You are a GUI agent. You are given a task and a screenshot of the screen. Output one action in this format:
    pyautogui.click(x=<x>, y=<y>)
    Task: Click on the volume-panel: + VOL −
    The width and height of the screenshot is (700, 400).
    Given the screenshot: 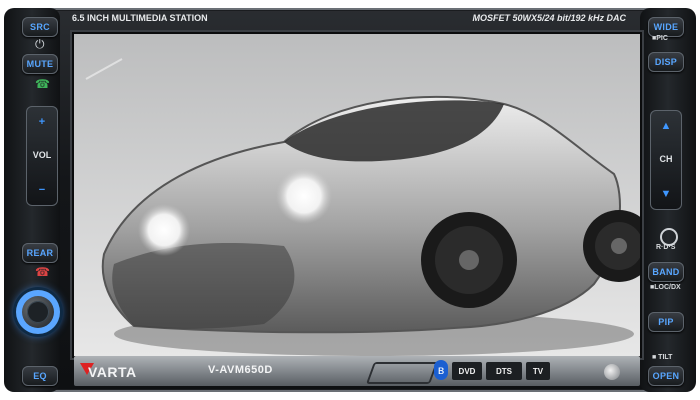 What is the action you would take?
    pyautogui.click(x=42, y=156)
    